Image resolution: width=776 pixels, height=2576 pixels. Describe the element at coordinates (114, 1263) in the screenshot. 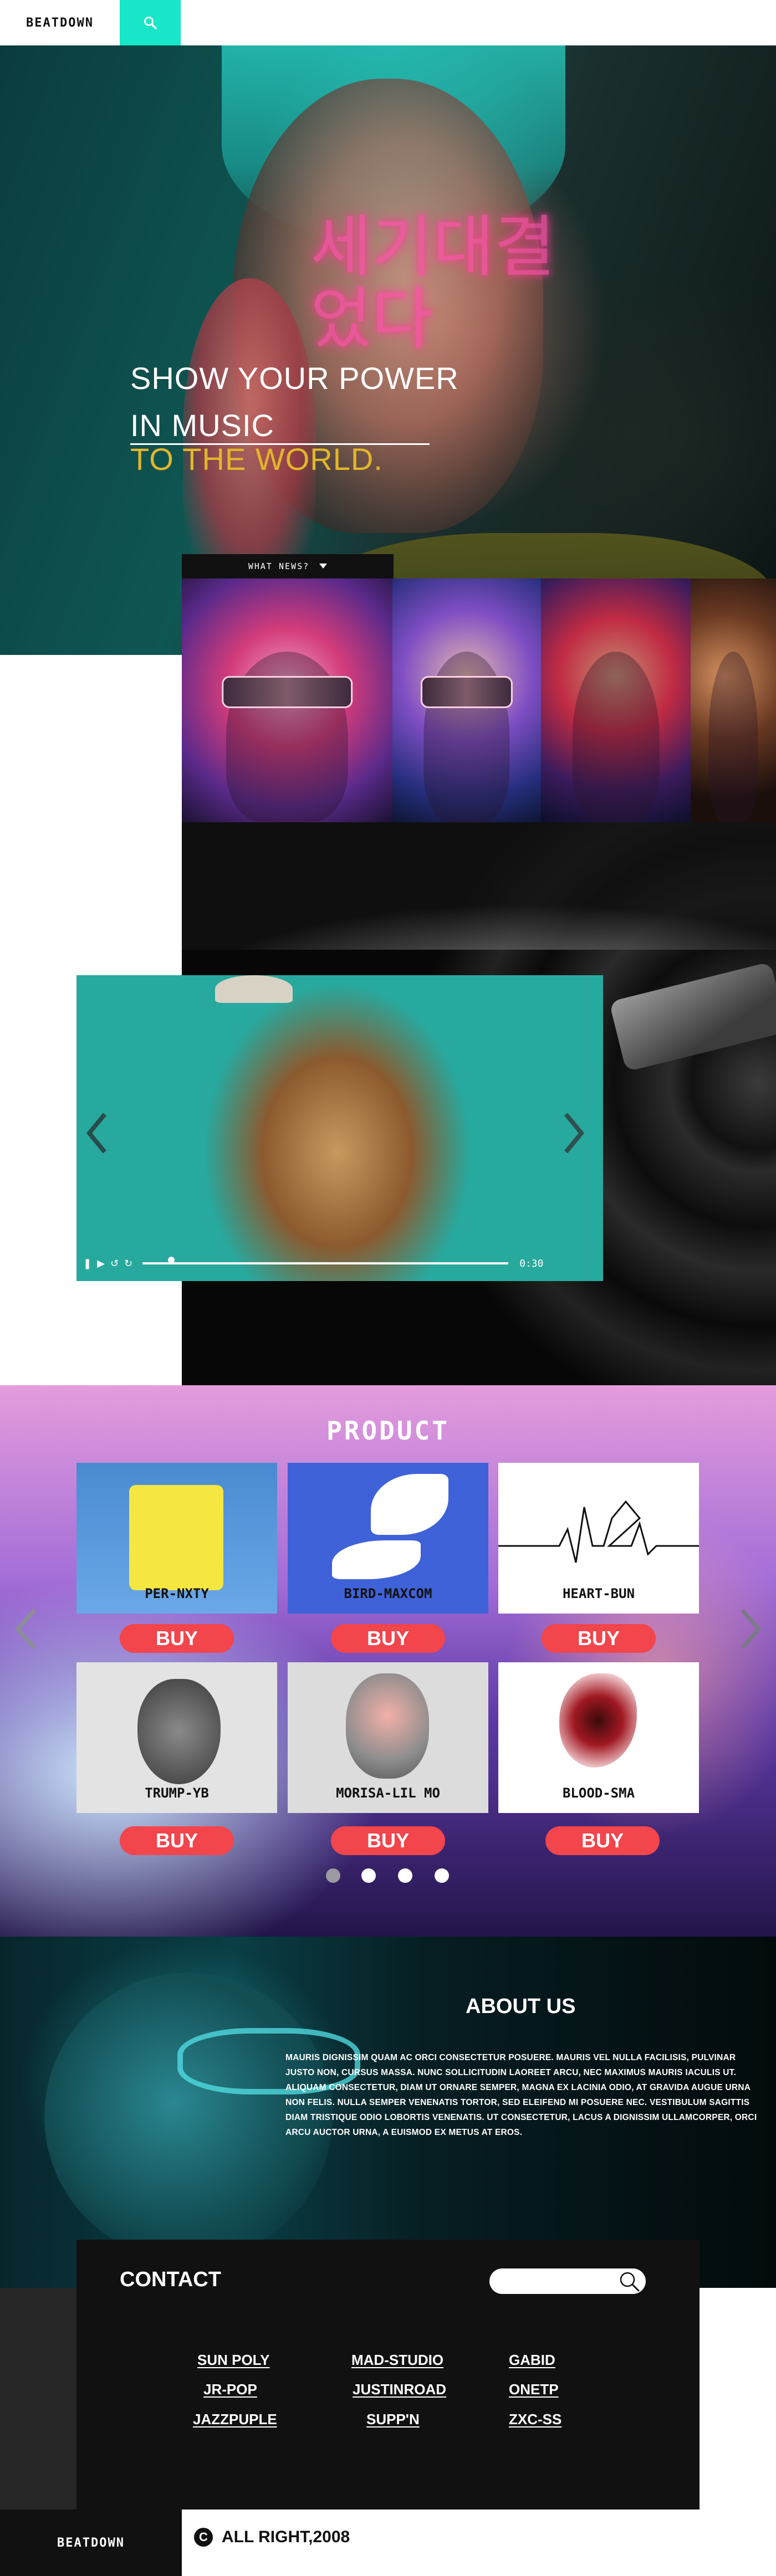

I see `rewind-icon: ↺` at that location.